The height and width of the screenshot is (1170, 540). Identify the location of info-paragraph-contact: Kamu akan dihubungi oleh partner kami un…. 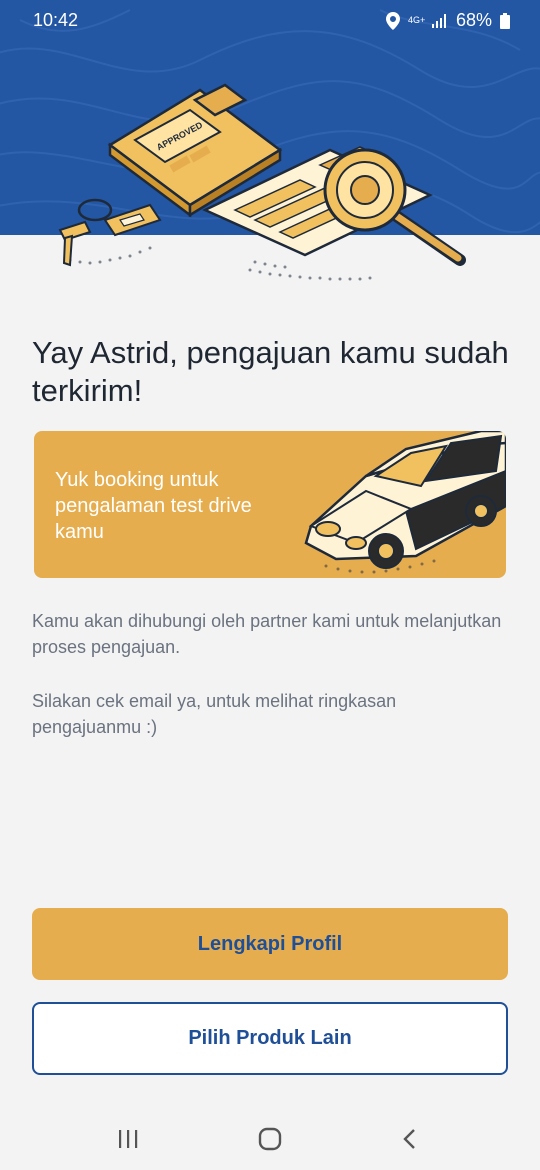
(267, 634).